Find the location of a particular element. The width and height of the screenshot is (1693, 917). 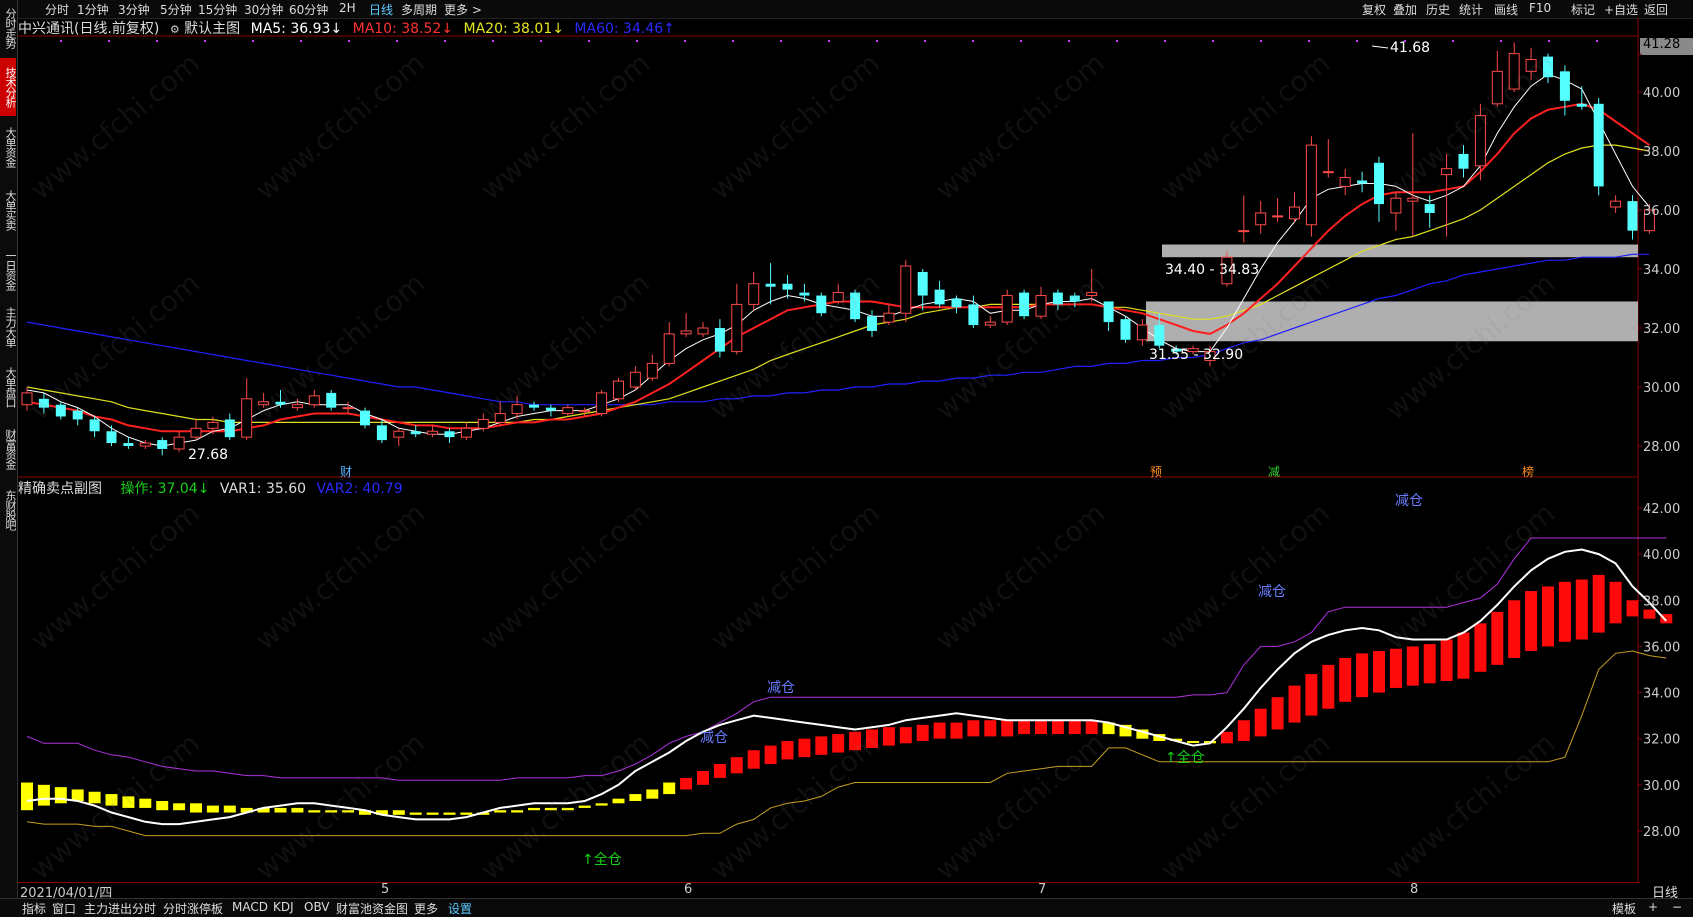

indicator-tab: 指标 is located at coordinates (34, 908).